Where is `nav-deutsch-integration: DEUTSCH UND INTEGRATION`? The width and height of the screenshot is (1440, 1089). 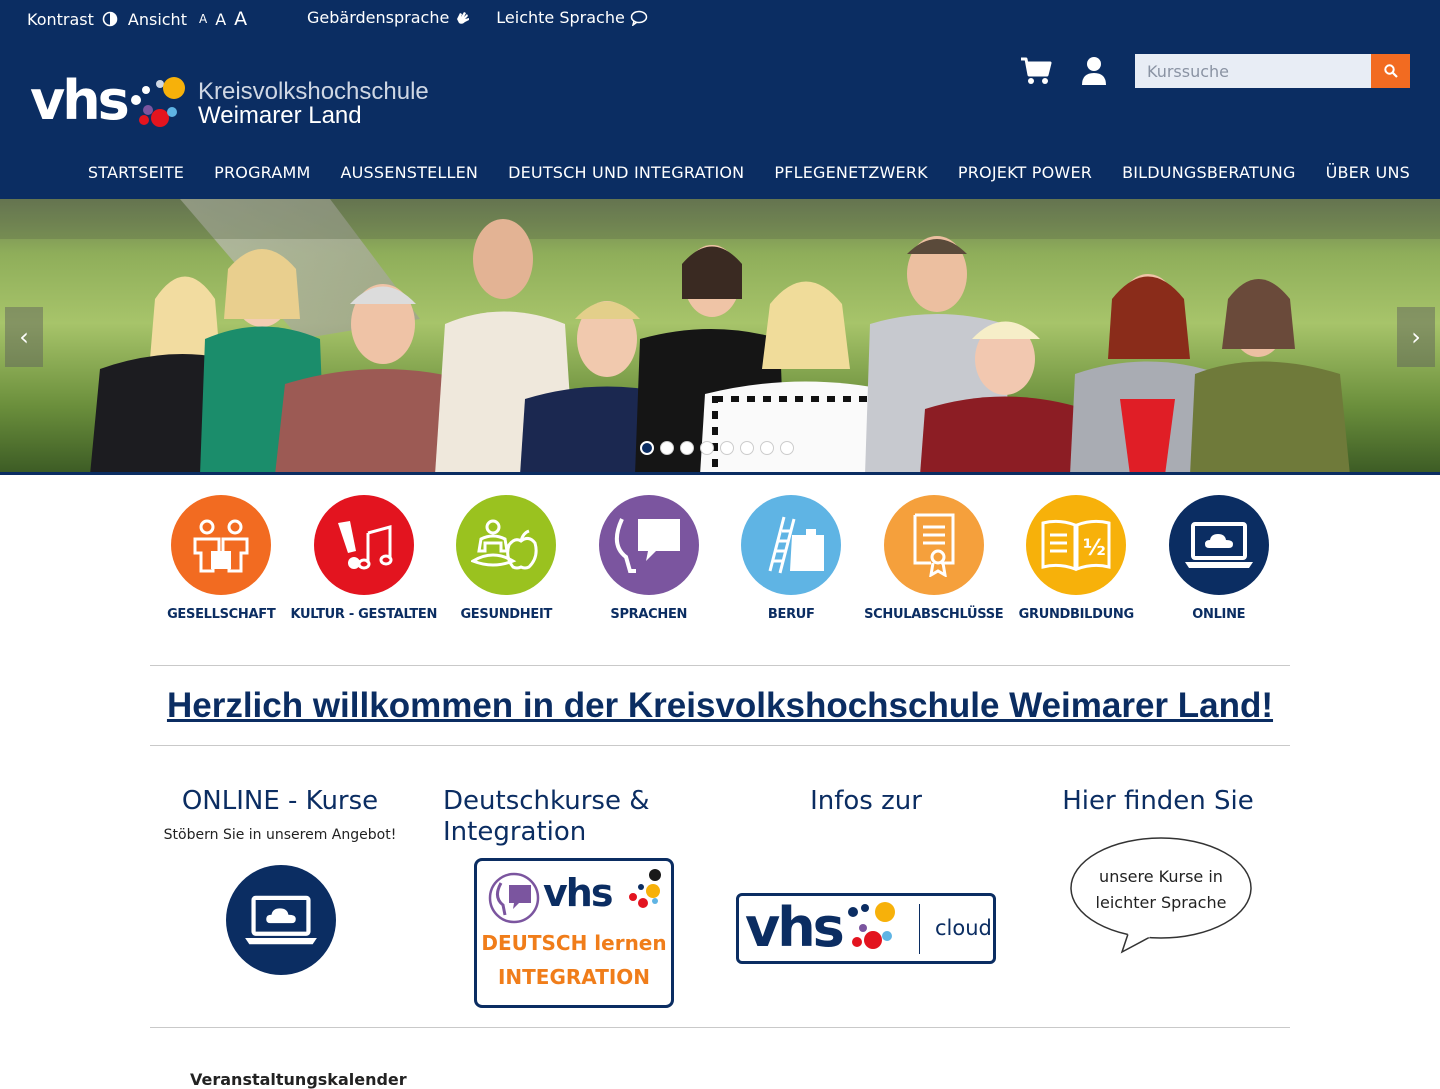
nav-deutsch-integration: DEUTSCH UND INTEGRATION is located at coordinates (626, 172).